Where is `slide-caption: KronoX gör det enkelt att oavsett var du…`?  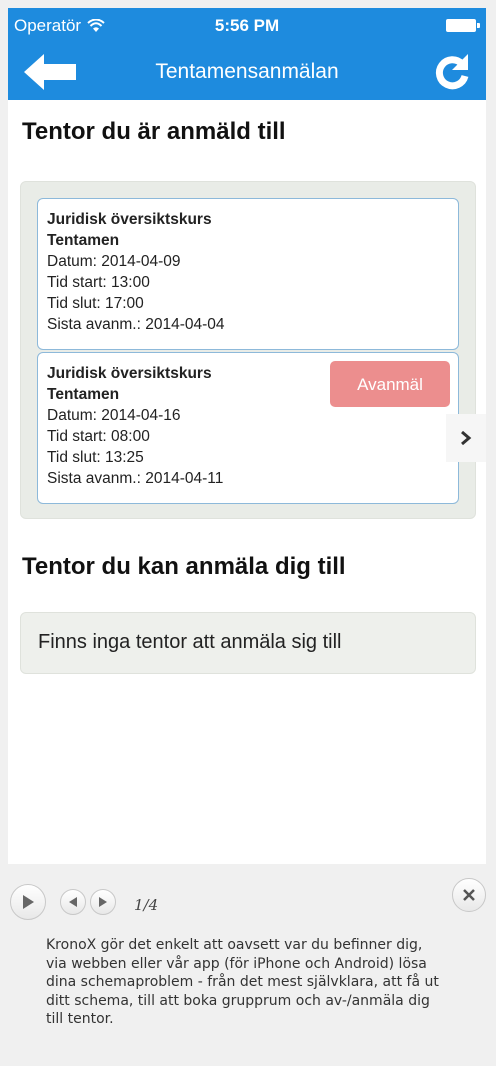 slide-caption: KronoX gör det enkelt att oavsett var du… is located at coordinates (242, 982).